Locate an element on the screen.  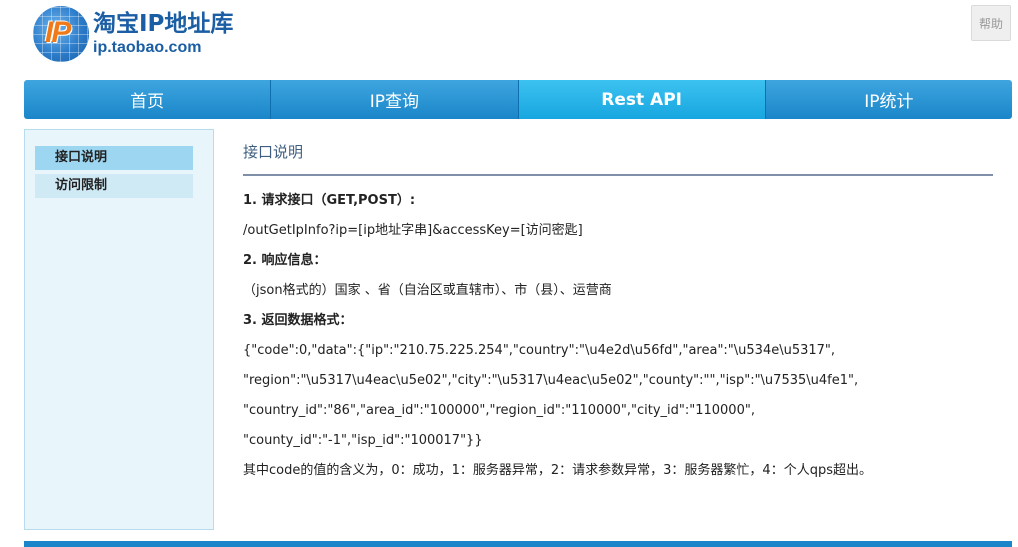
page-title: 接口说明 is located at coordinates (618, 157).